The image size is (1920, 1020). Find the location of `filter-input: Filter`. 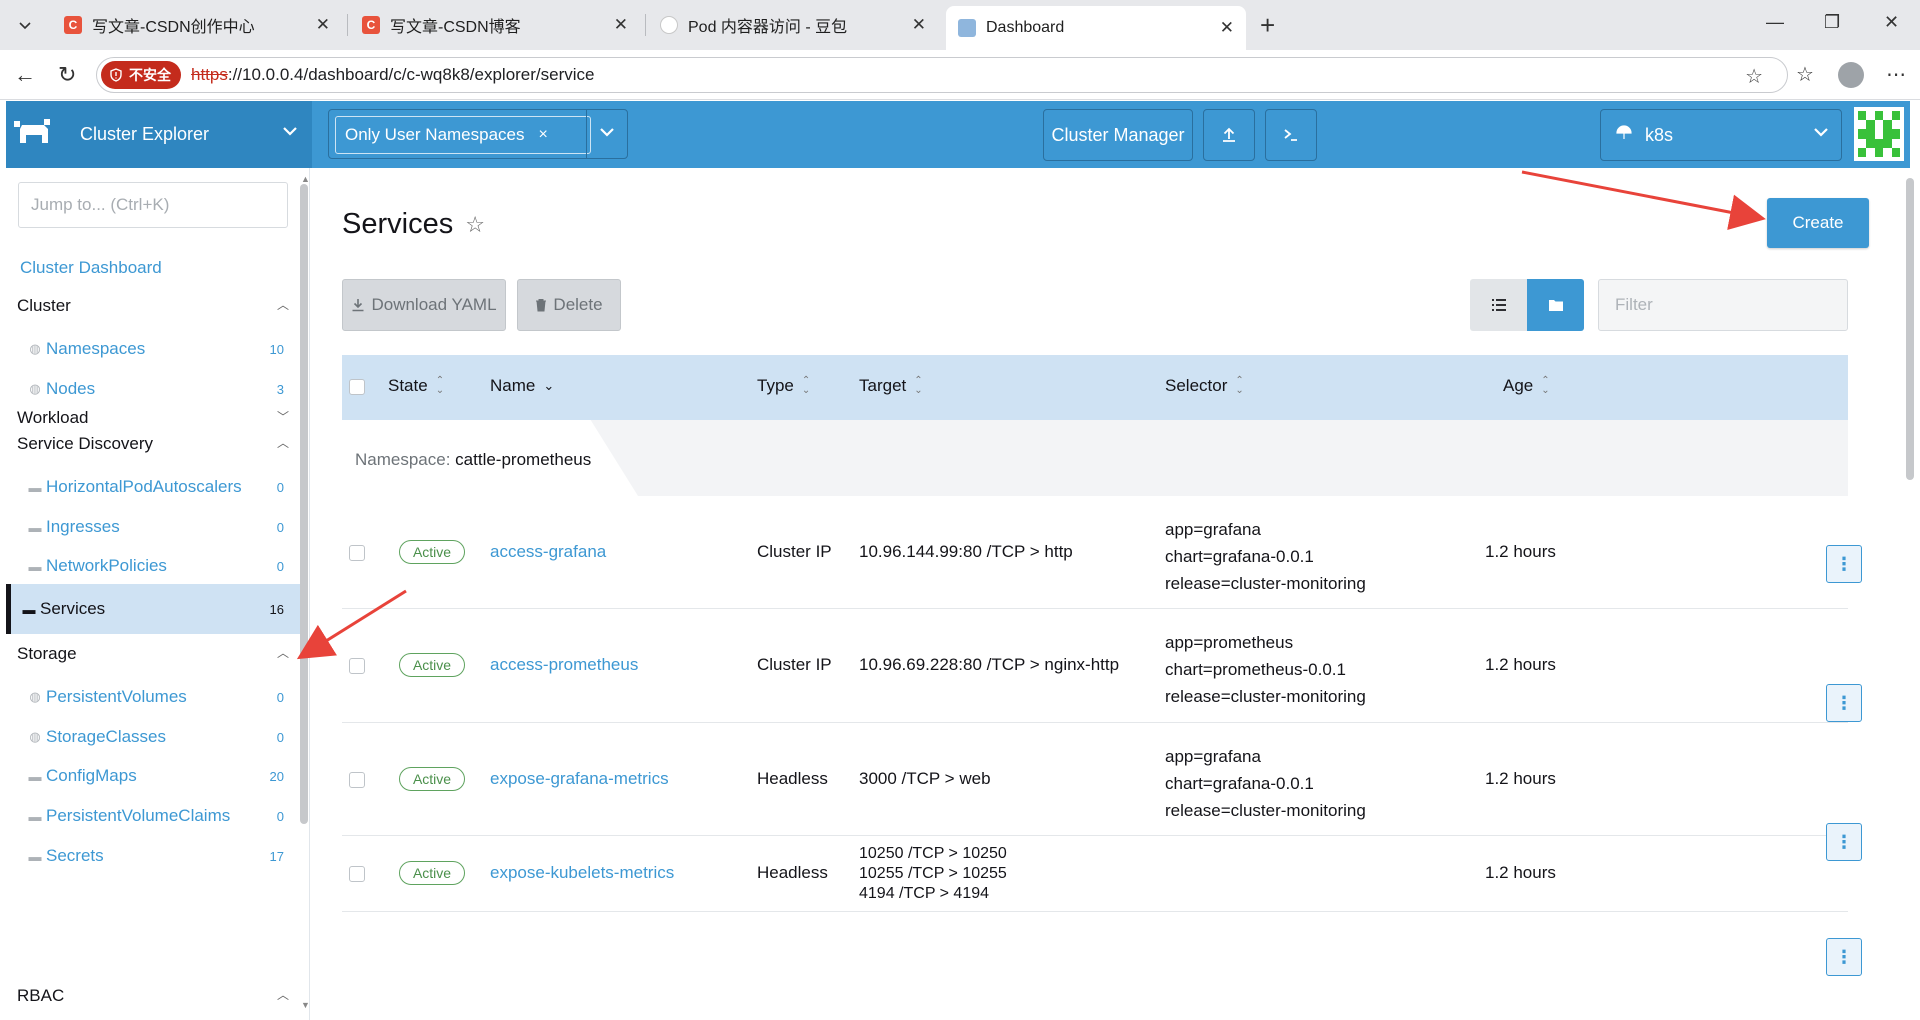

filter-input: Filter is located at coordinates (1723, 305).